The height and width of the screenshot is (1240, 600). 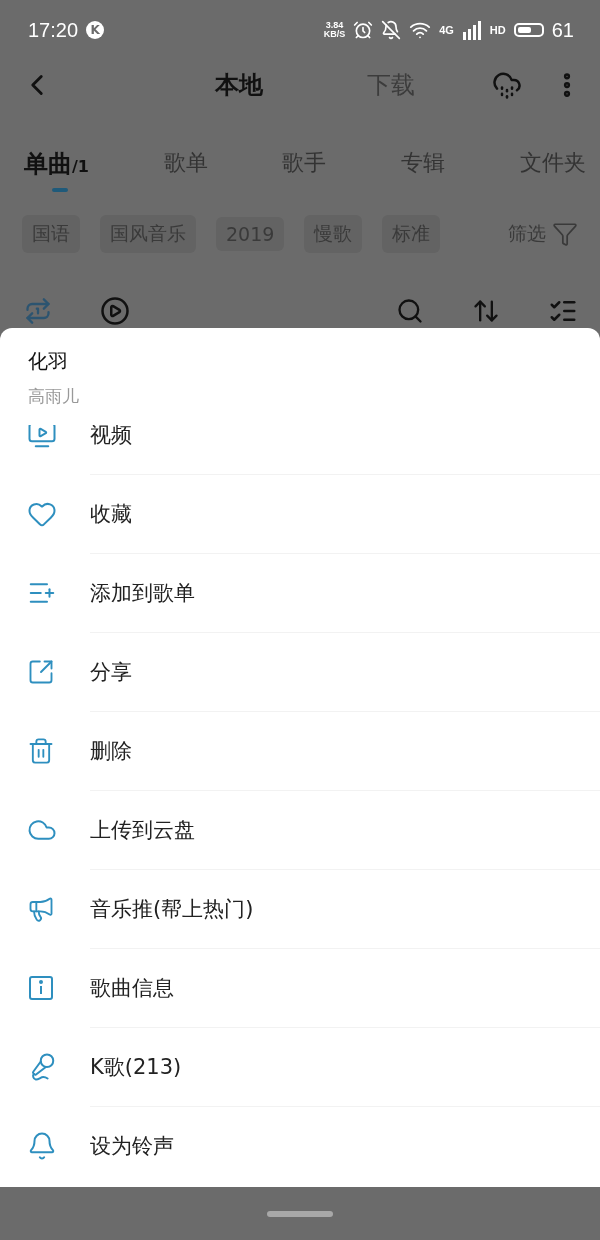 I want to click on menu-item: 删除, so click(x=111, y=751).